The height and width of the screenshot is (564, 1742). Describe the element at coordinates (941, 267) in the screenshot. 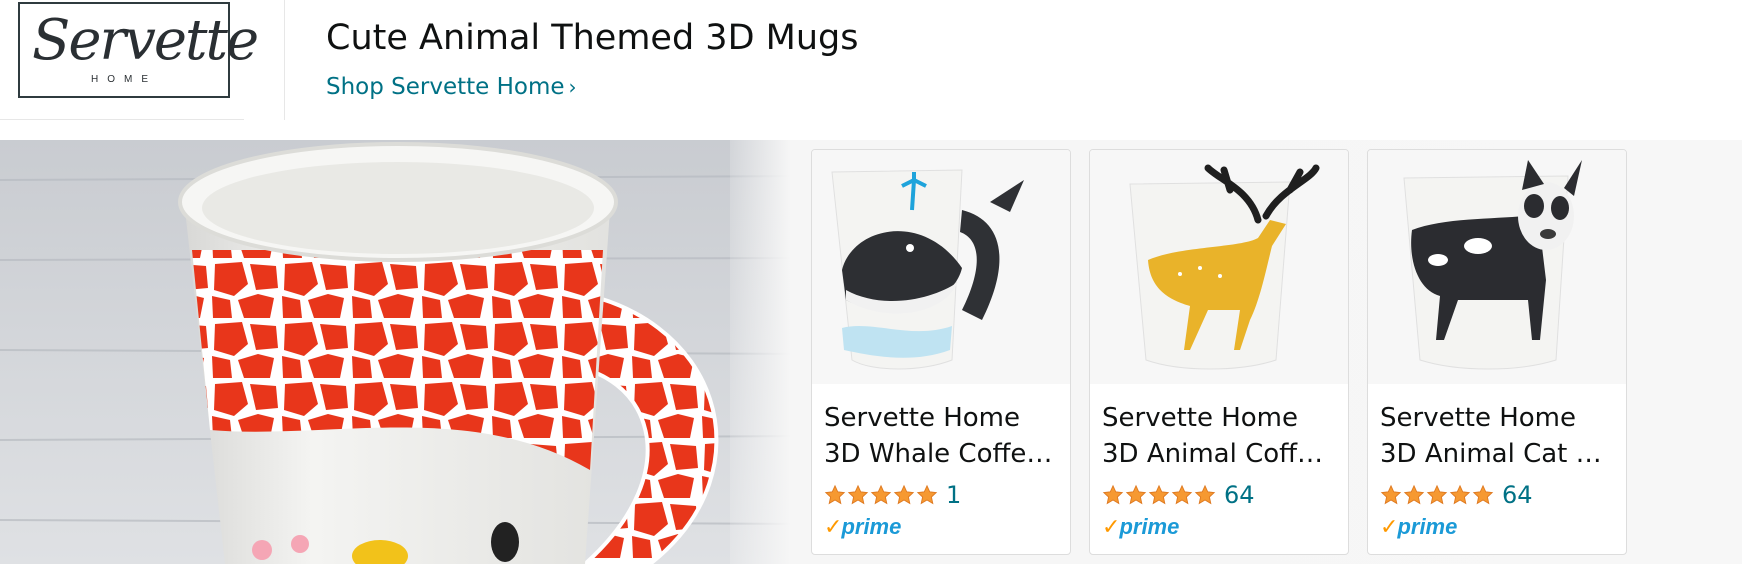

I see `whale-mug-image` at that location.